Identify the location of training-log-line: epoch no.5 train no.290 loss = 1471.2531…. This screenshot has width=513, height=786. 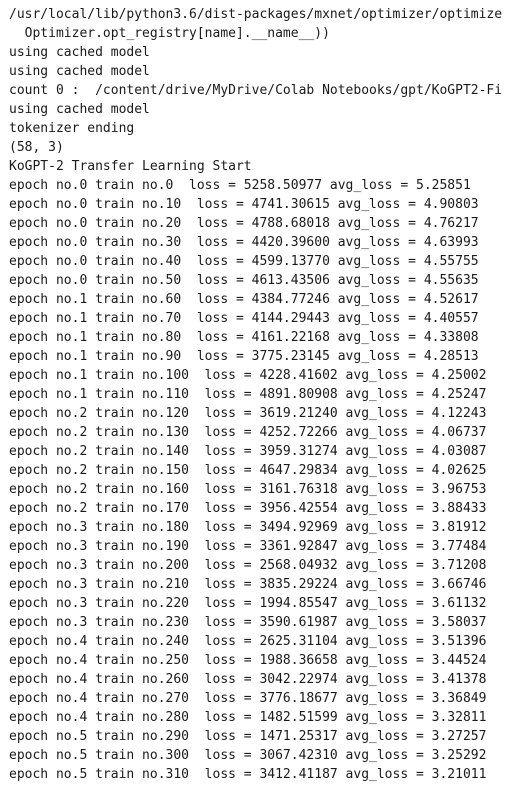
(248, 736).